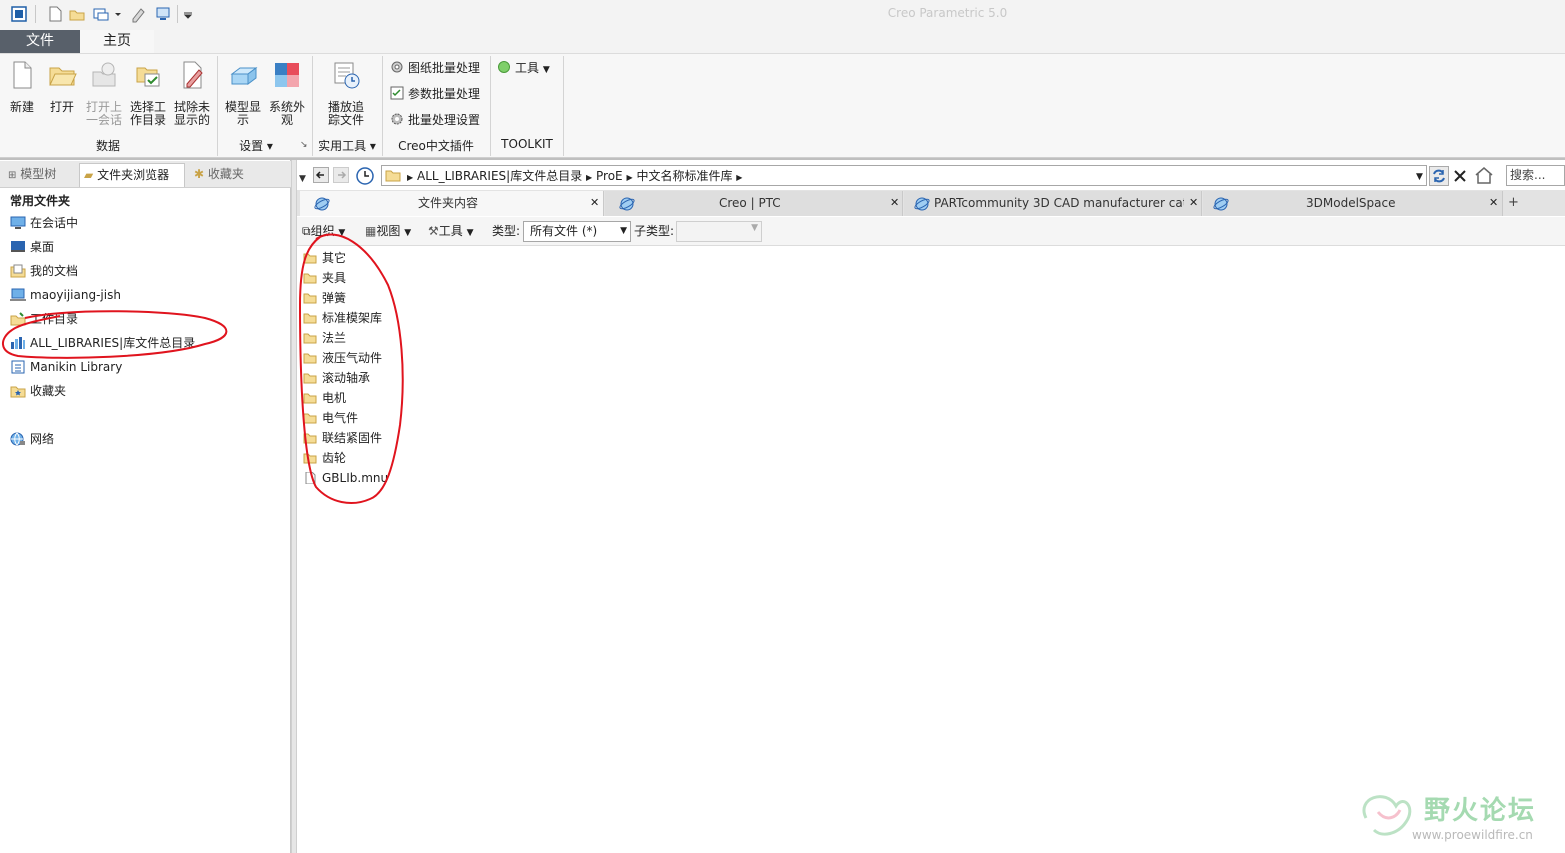 Image resolution: width=1565 pixels, height=853 pixels. What do you see at coordinates (39, 175) in the screenshot?
I see `tab-model-tree: ⊞ 模型树` at bounding box center [39, 175].